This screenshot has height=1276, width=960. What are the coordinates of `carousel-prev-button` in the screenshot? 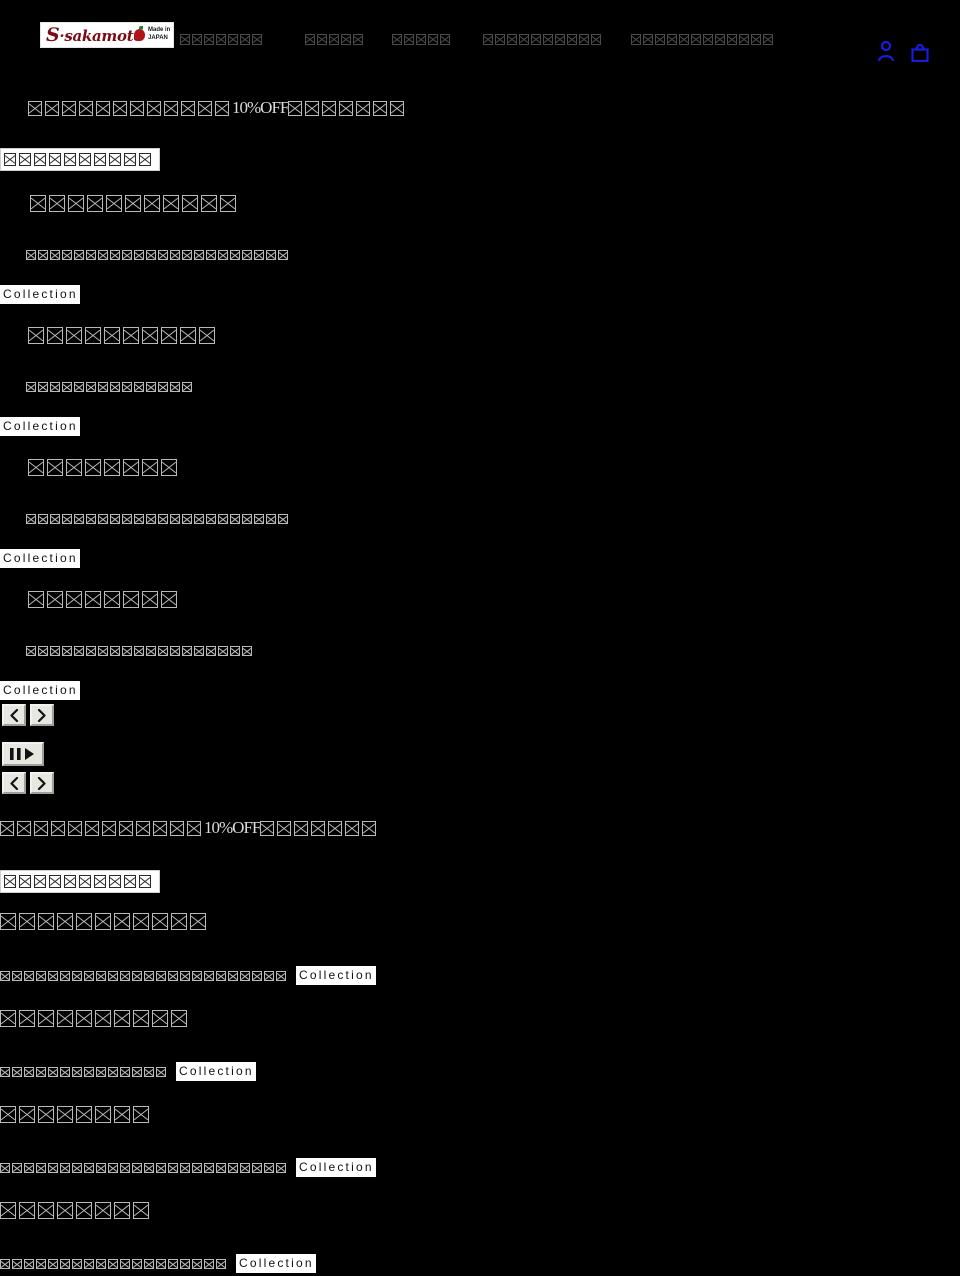 It's located at (14, 715).